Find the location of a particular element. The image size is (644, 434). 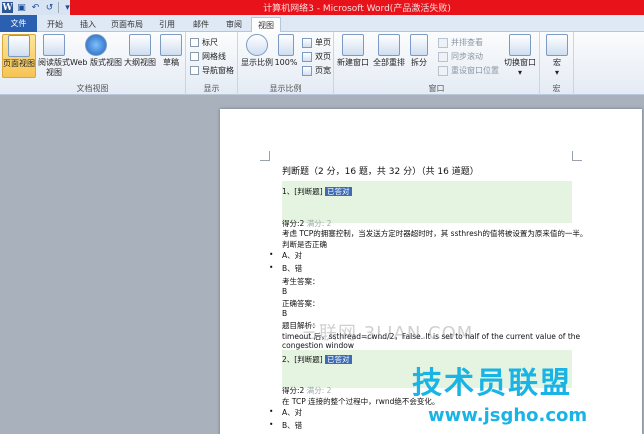

two-pages-icon is located at coordinates (307, 56).